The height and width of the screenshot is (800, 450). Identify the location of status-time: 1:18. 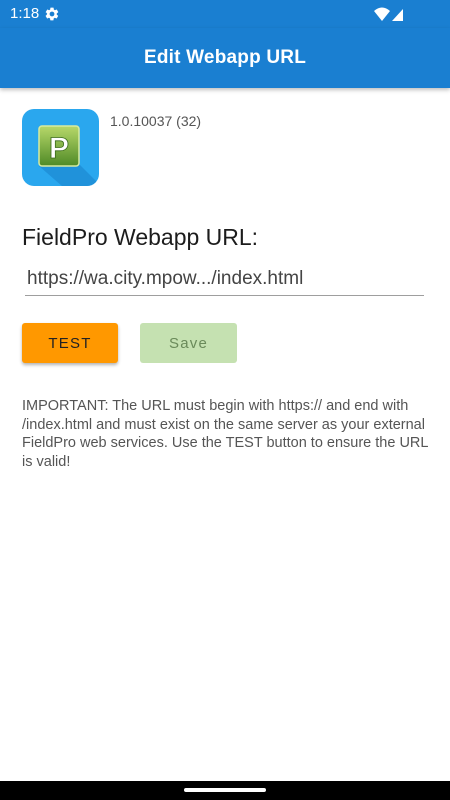
(25, 13).